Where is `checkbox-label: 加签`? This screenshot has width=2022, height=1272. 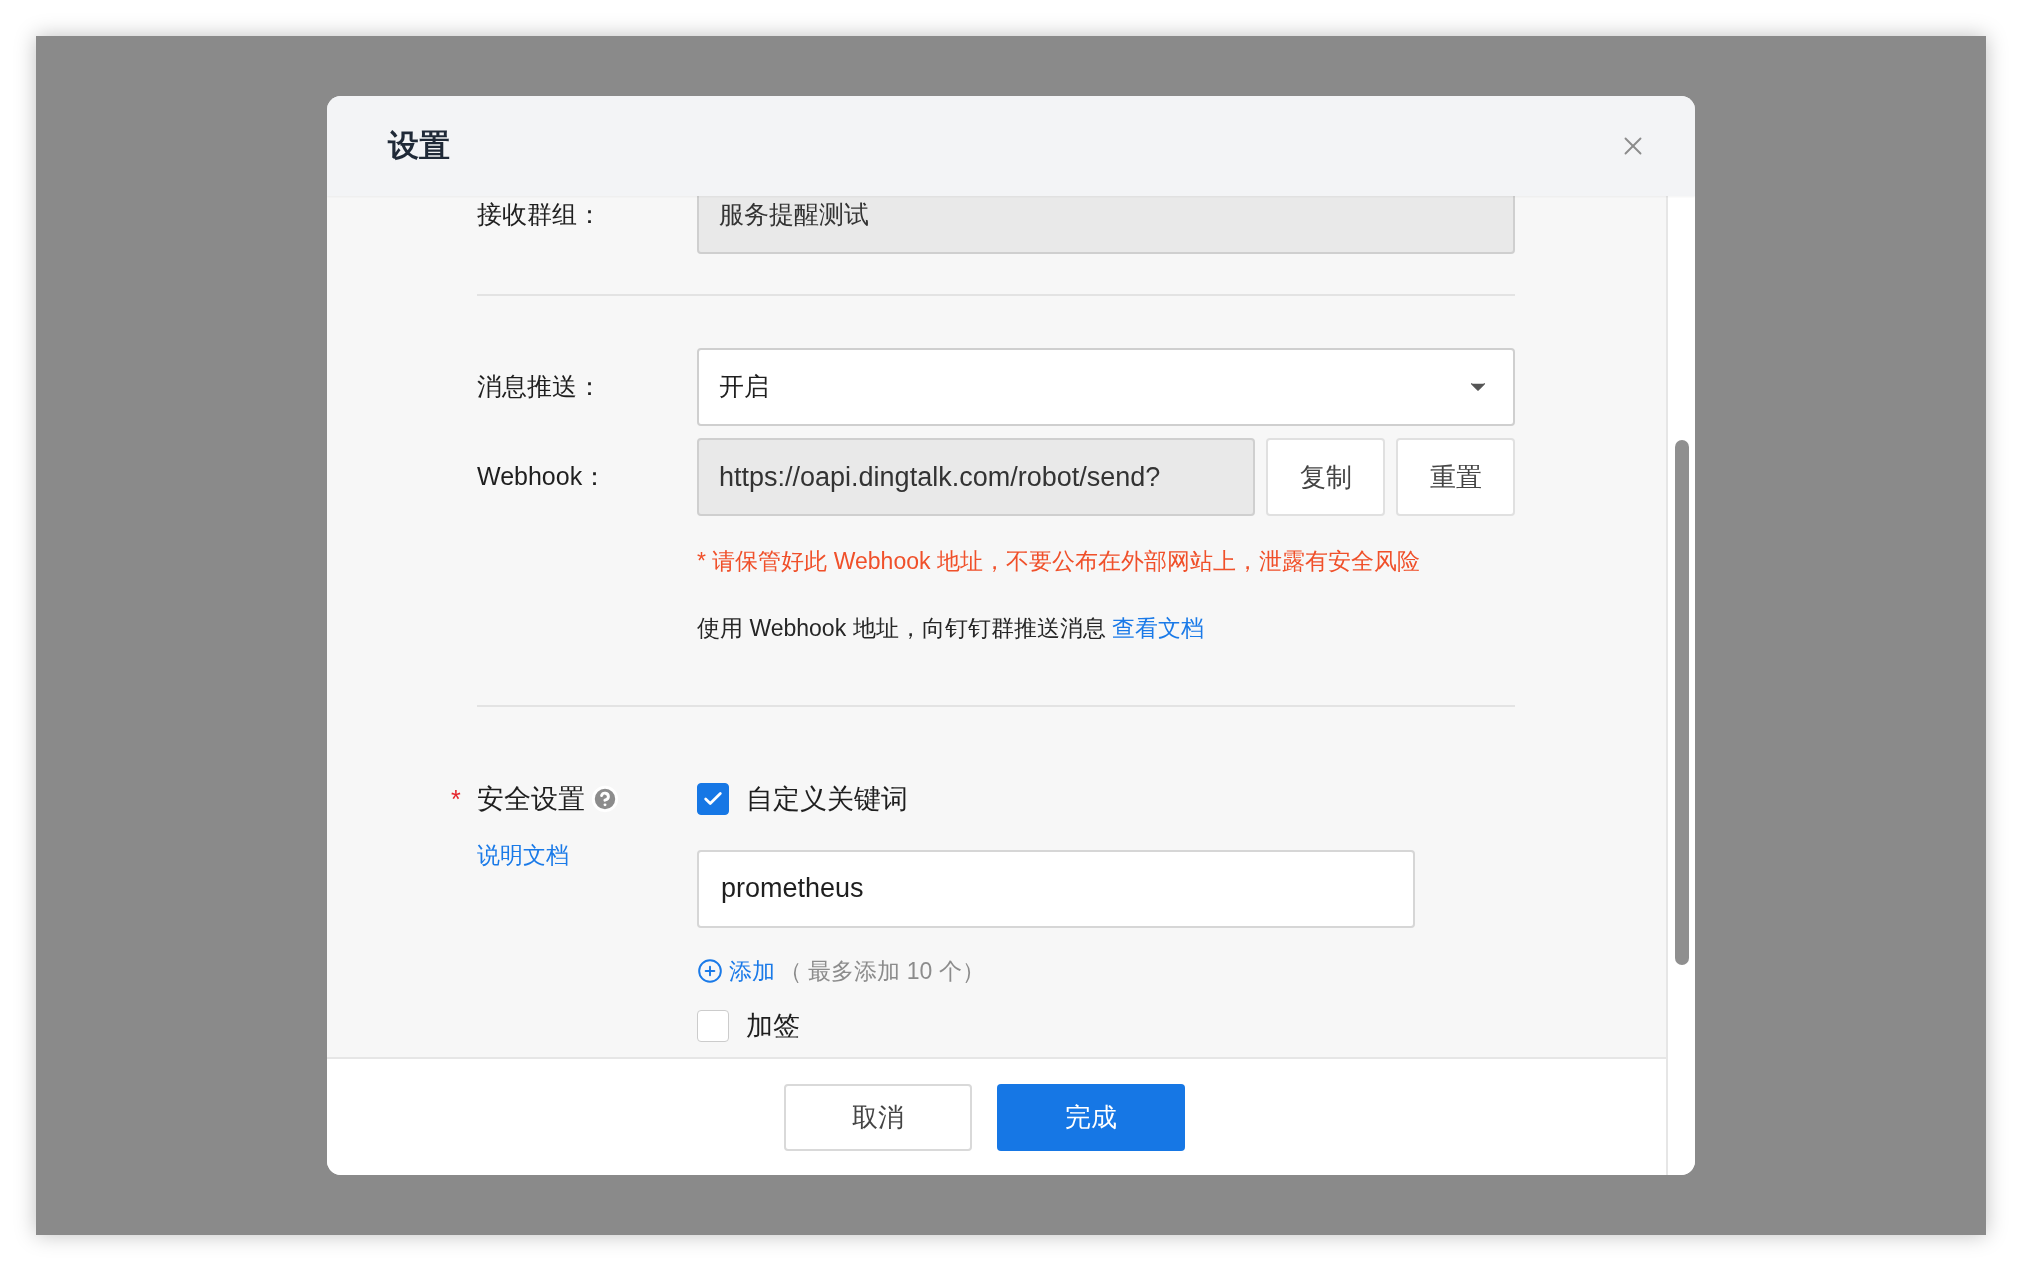 checkbox-label: 加签 is located at coordinates (773, 1026).